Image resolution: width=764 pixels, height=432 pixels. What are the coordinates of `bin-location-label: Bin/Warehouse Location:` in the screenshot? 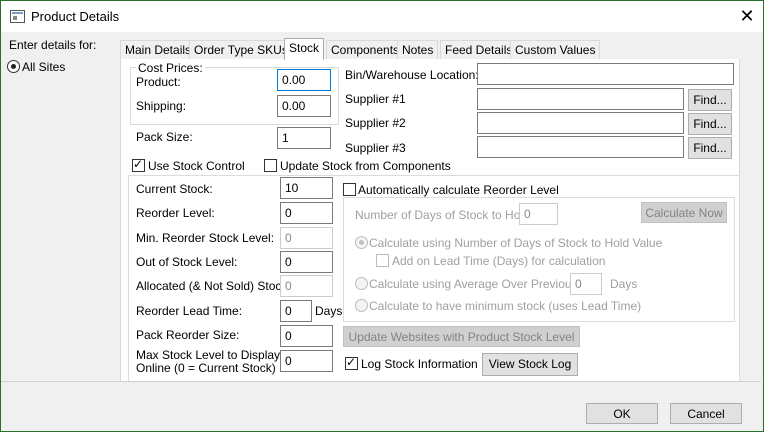 It's located at (412, 75).